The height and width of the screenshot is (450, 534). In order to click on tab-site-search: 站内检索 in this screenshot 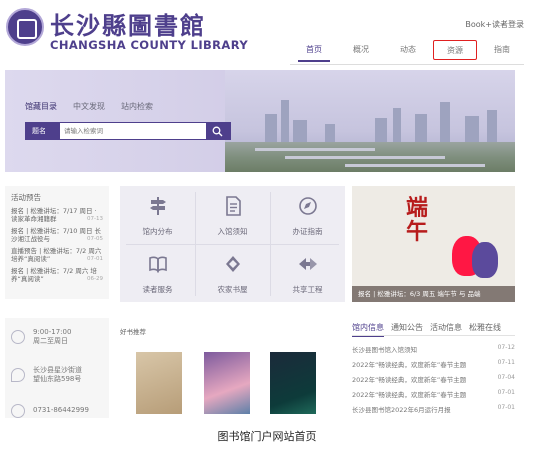, I will do `click(137, 106)`.